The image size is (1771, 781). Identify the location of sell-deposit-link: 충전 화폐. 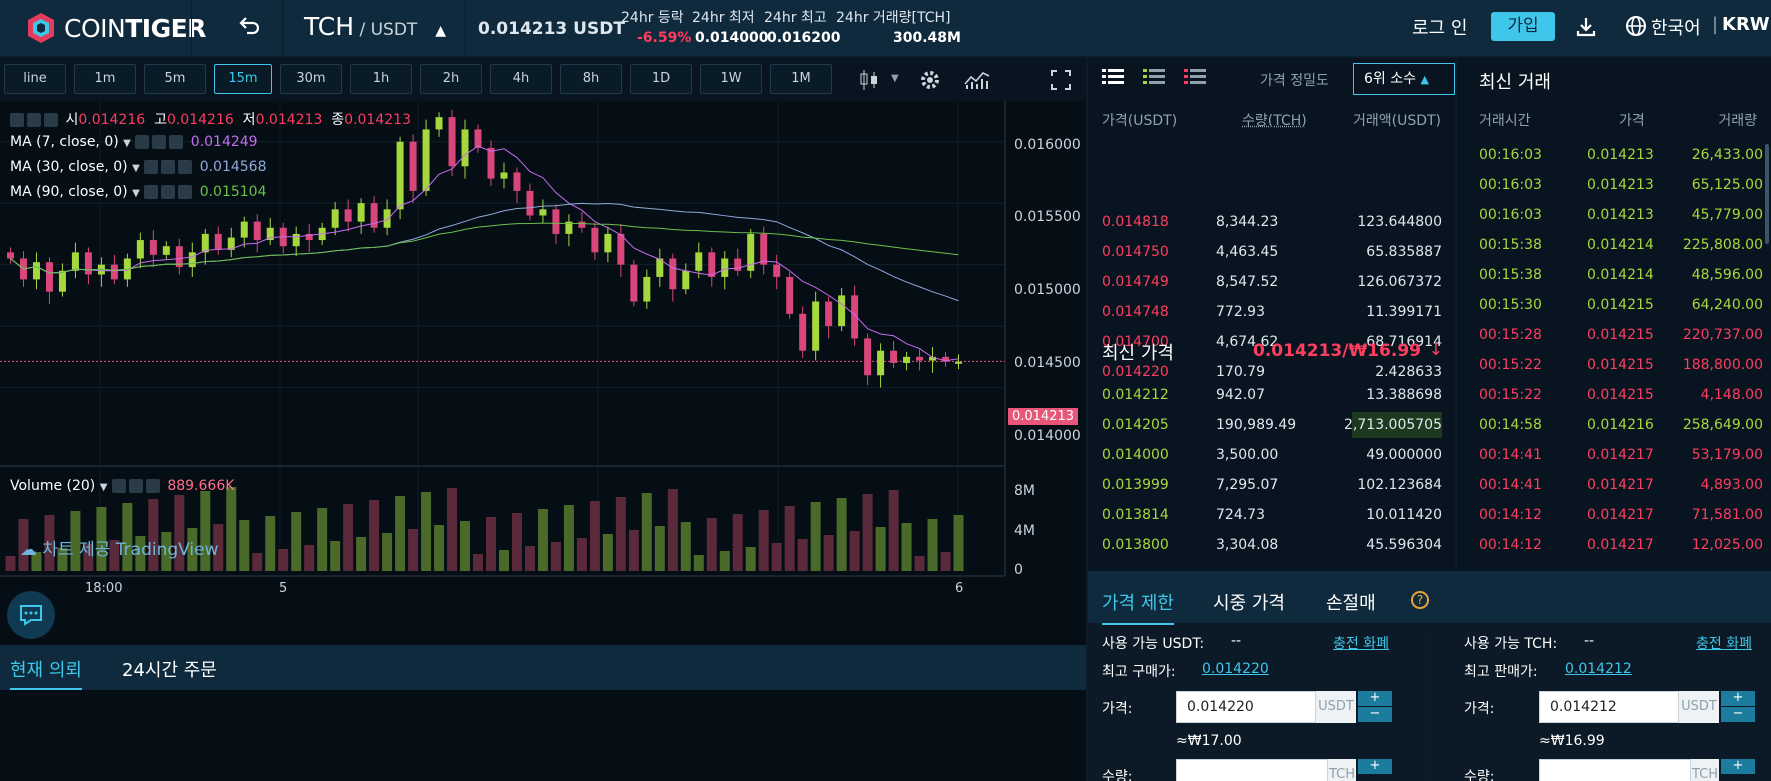
(1724, 643).